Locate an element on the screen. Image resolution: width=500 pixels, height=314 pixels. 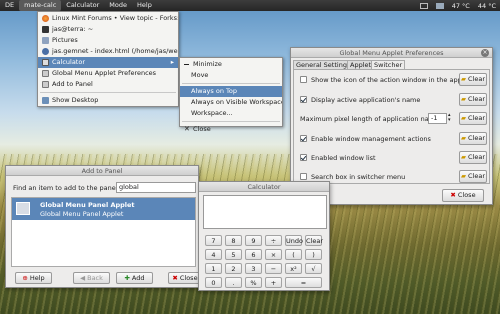
cpu-temp-2: 44 °C is located at coordinates (486, 5).